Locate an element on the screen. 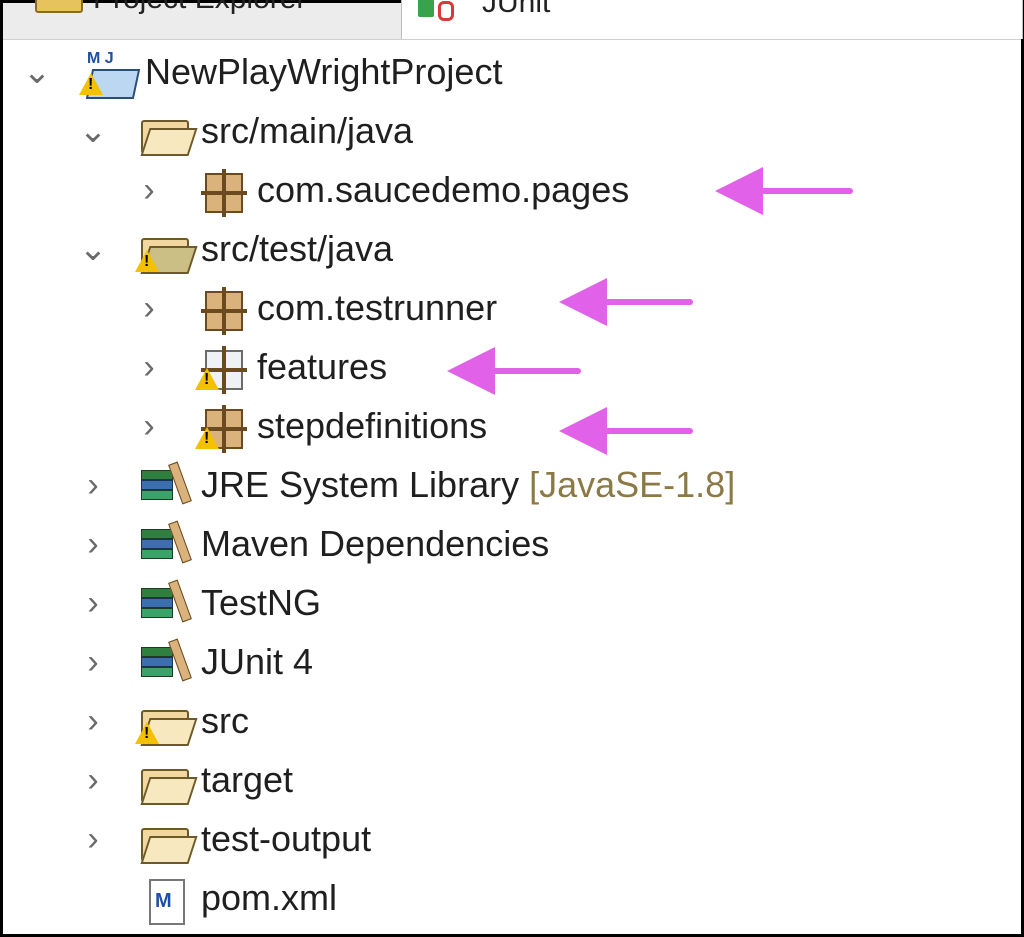  tree-item-label: src/main/java is located at coordinates (307, 130).